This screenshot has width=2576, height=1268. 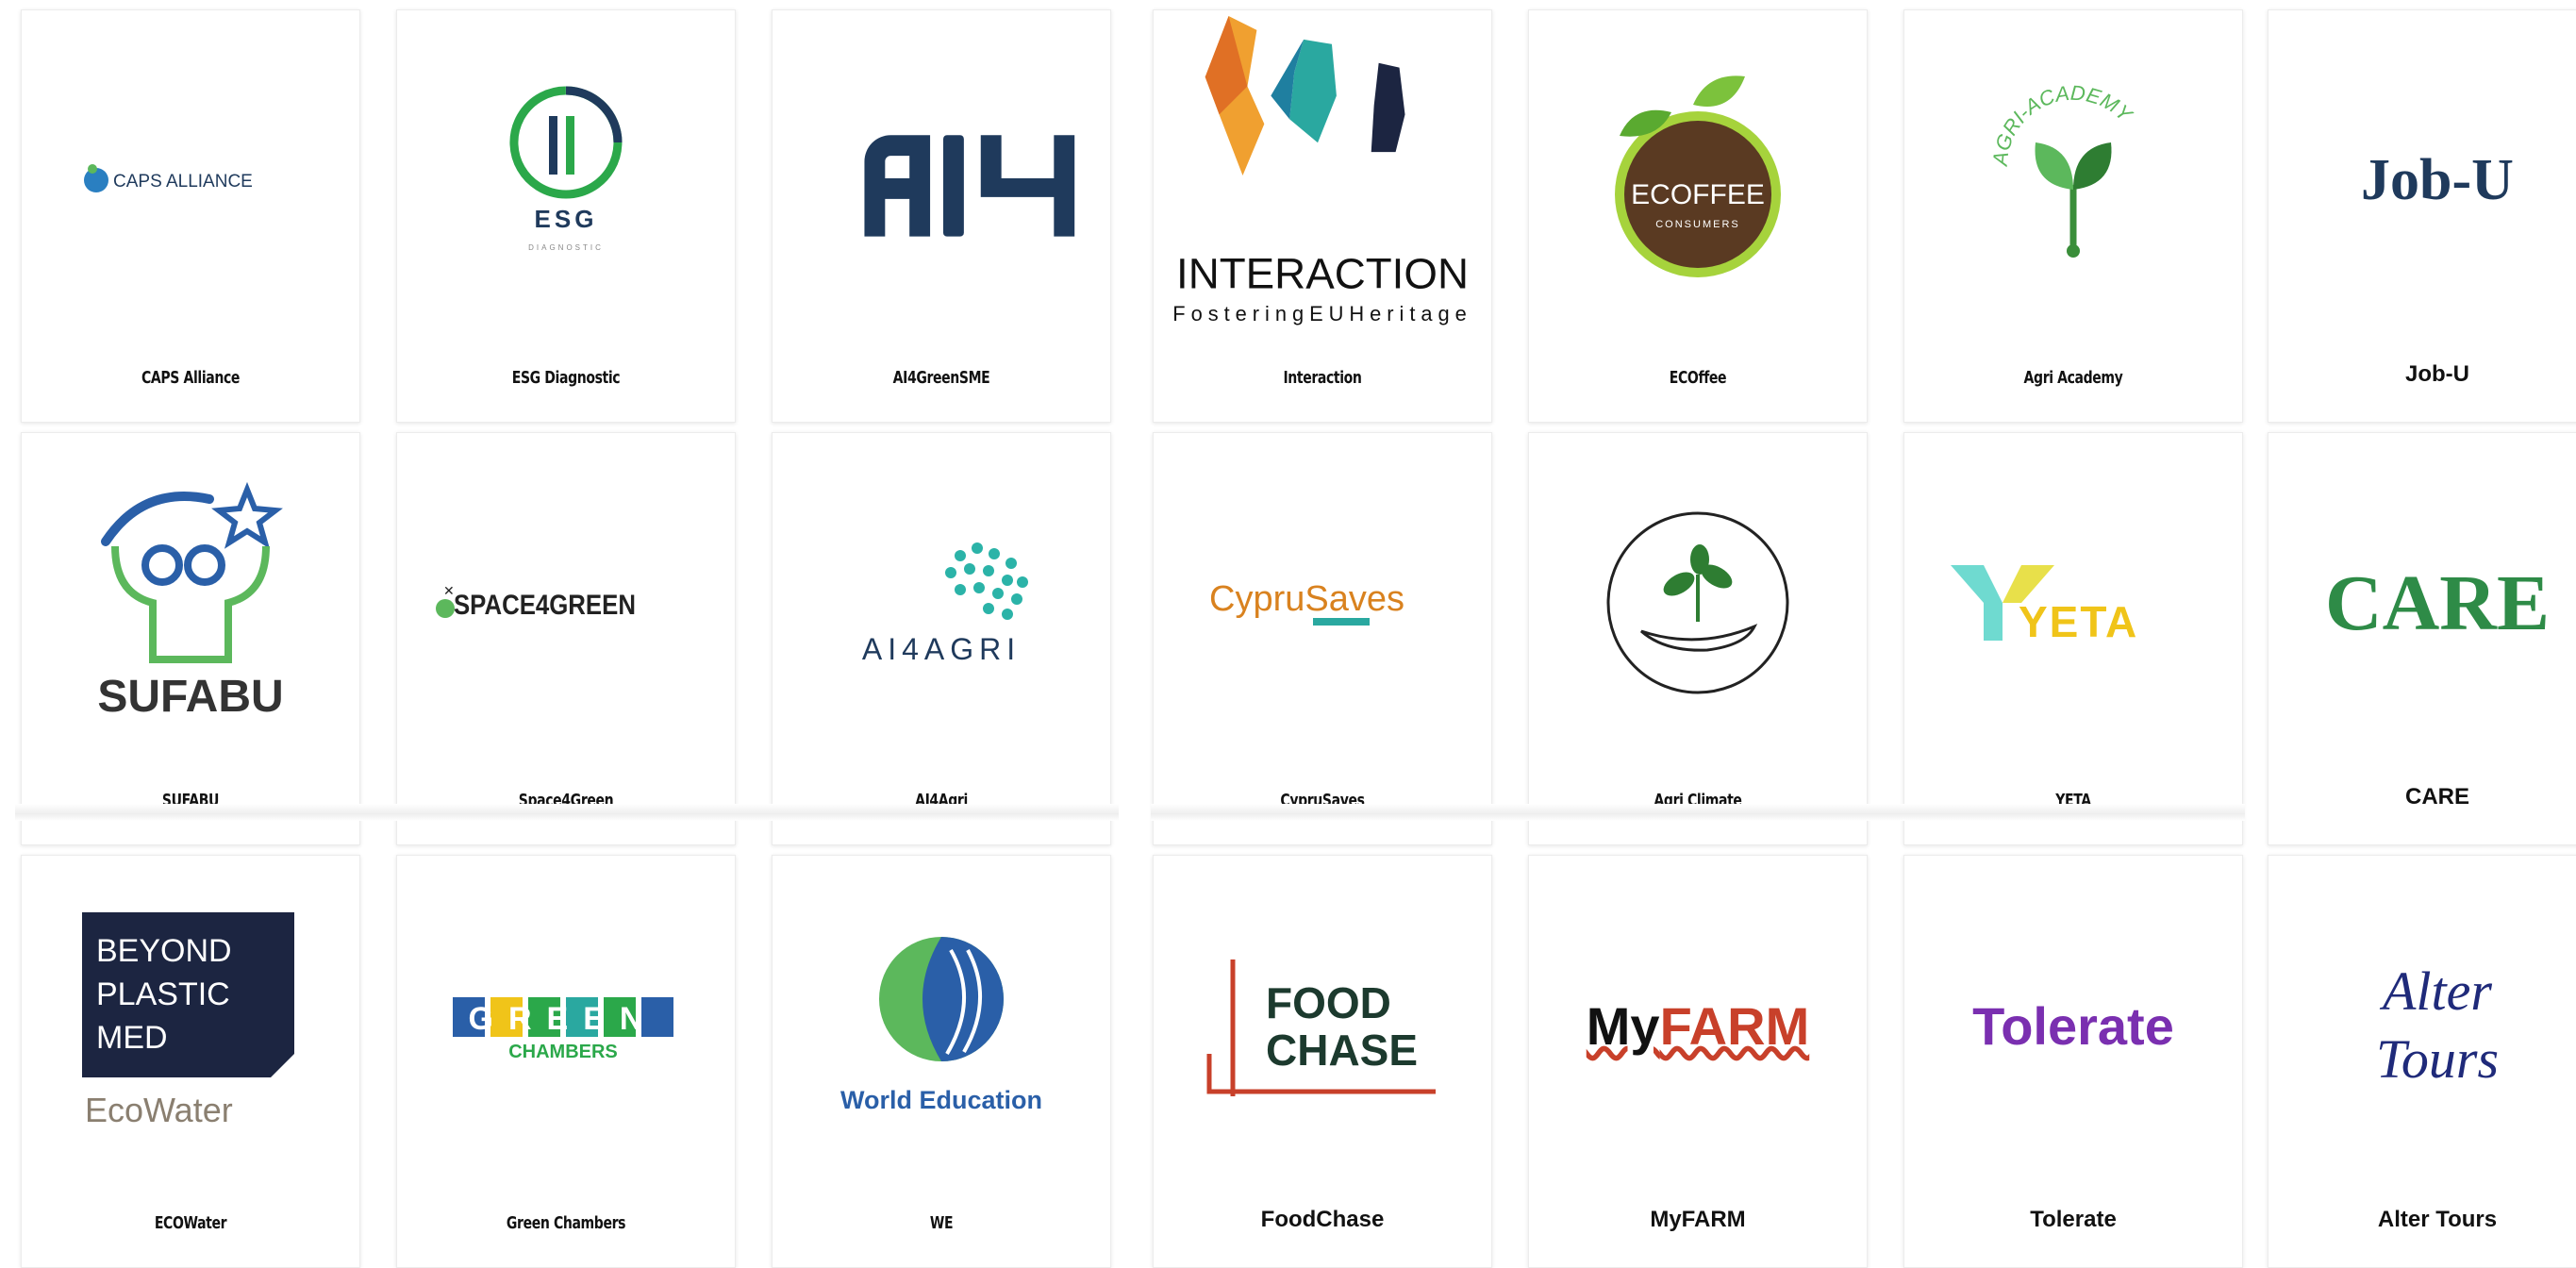 I want to click on care-wordmark: CARE, so click(x=2437, y=603).